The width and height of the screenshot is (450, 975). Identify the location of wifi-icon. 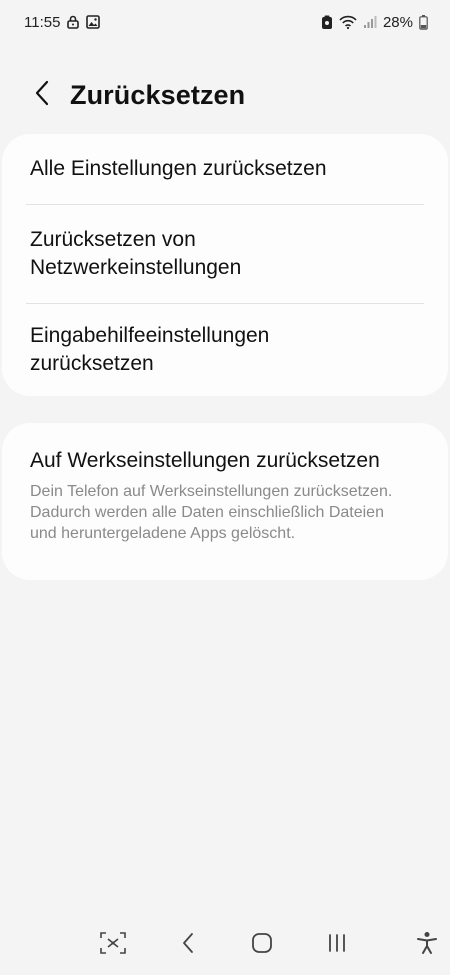
(348, 22).